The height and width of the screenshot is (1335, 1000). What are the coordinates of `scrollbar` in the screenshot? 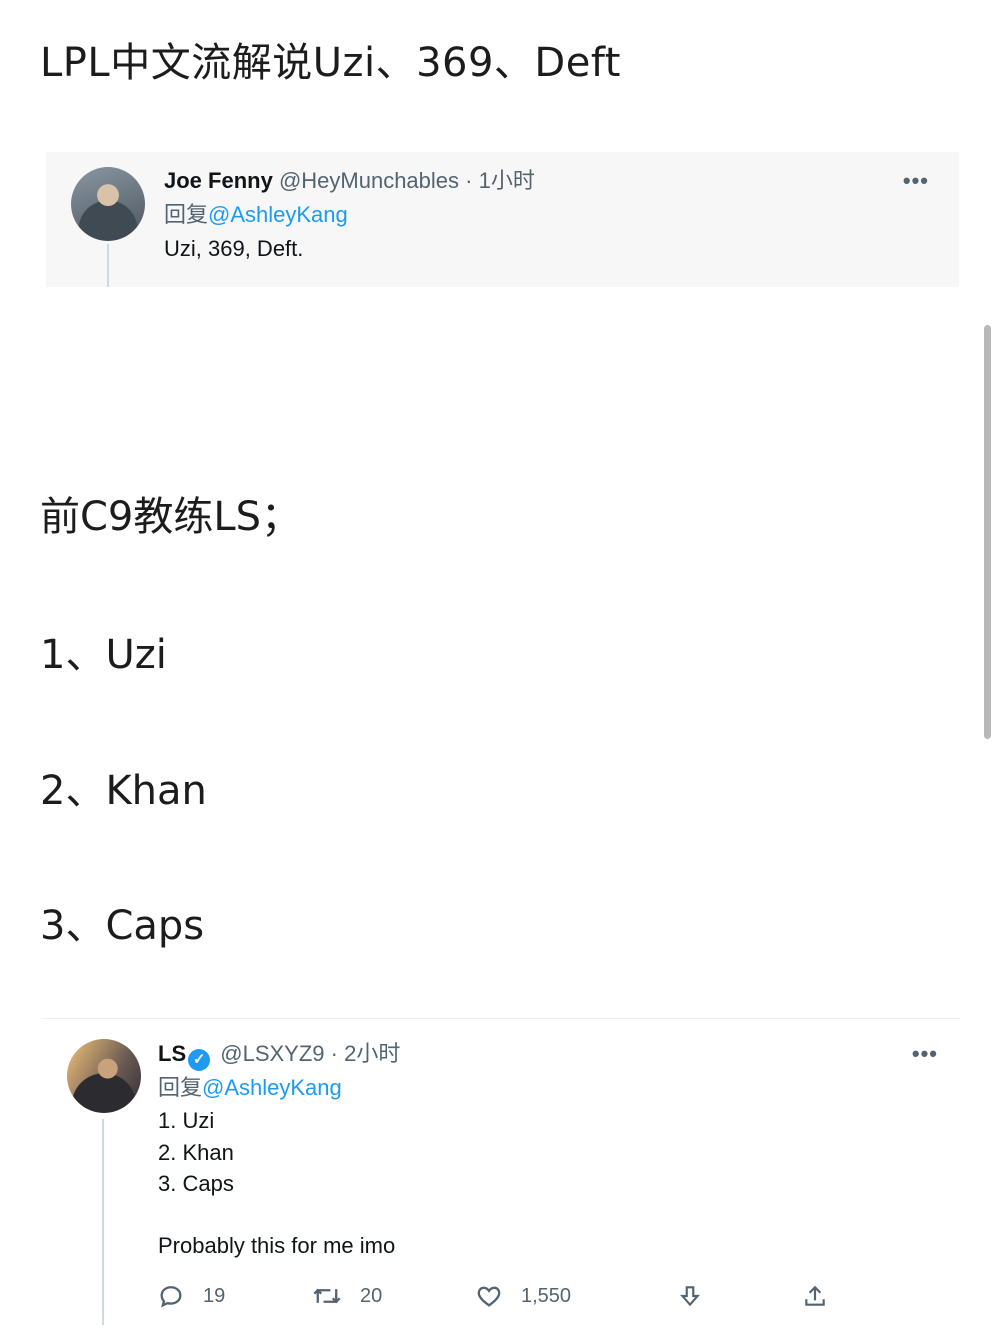 It's located at (987, 532).